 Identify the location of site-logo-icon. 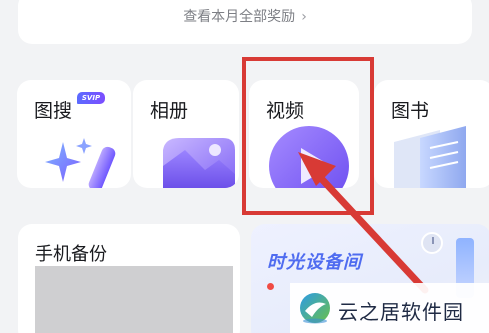
(315, 308).